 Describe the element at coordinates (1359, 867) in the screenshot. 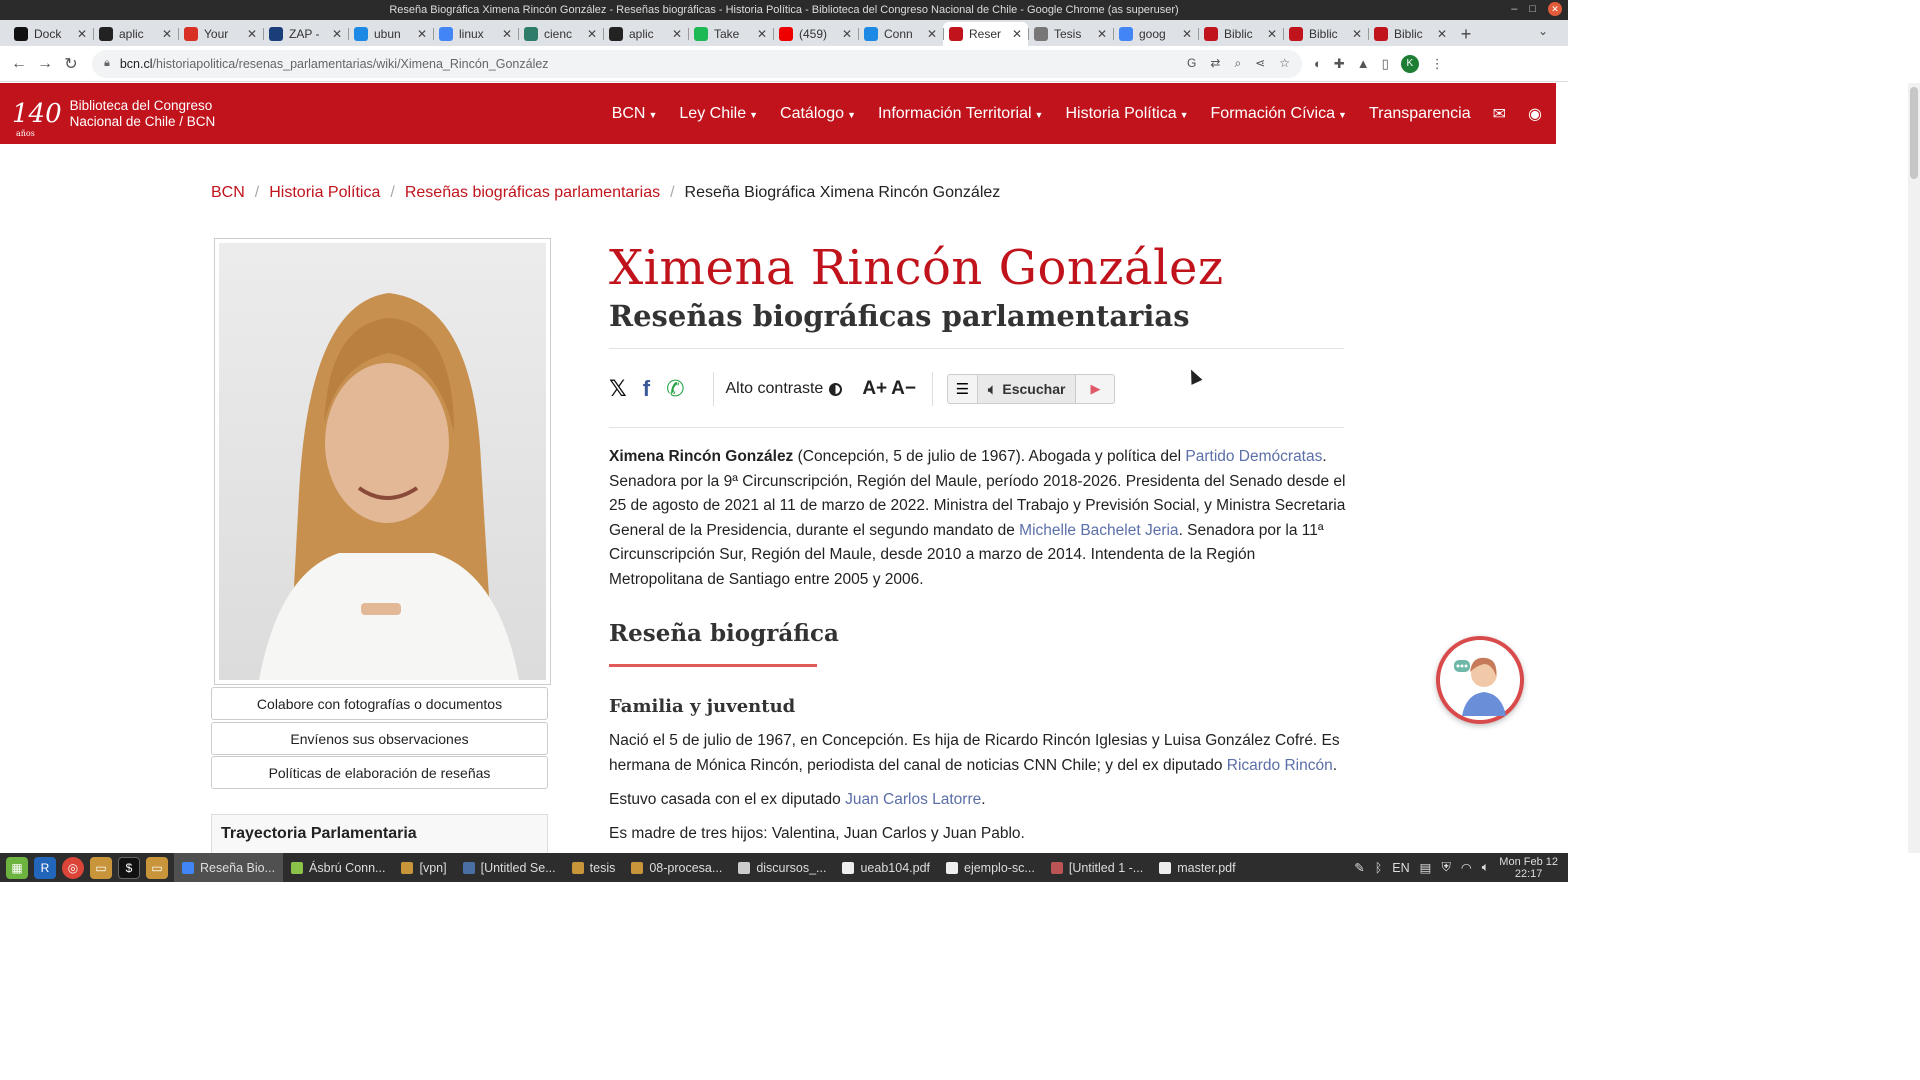

I see `network-manager-icon: ✎` at that location.